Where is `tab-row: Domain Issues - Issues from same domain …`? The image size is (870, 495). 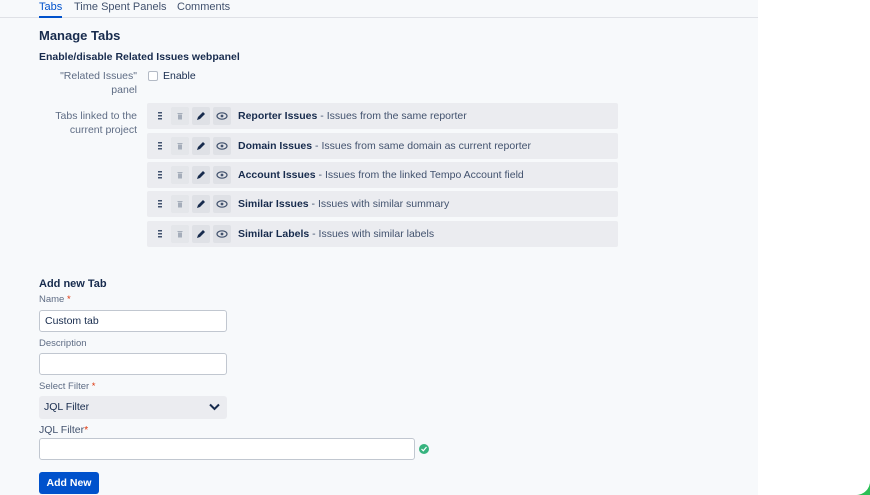
tab-row: Domain Issues - Issues from same domain … is located at coordinates (382, 146).